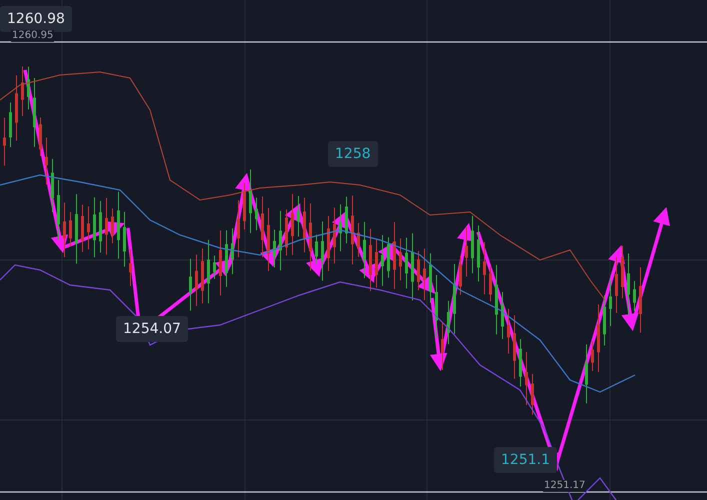 The width and height of the screenshot is (707, 500). I want to click on price-label: 1260.95, so click(32, 36).